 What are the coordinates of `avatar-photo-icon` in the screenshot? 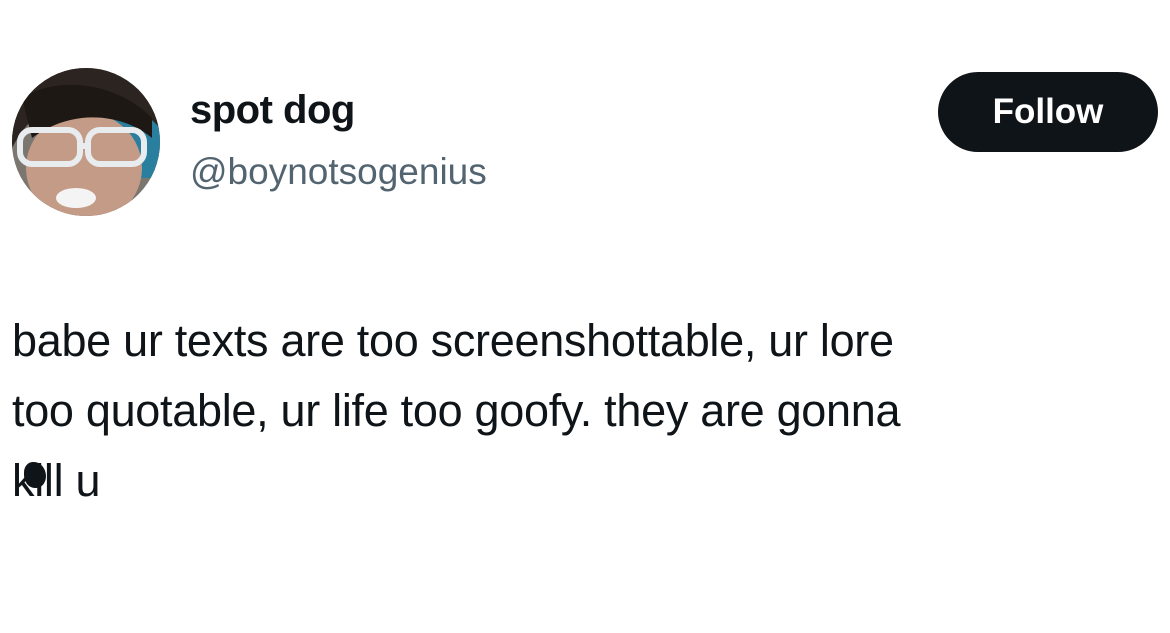 It's located at (86, 142).